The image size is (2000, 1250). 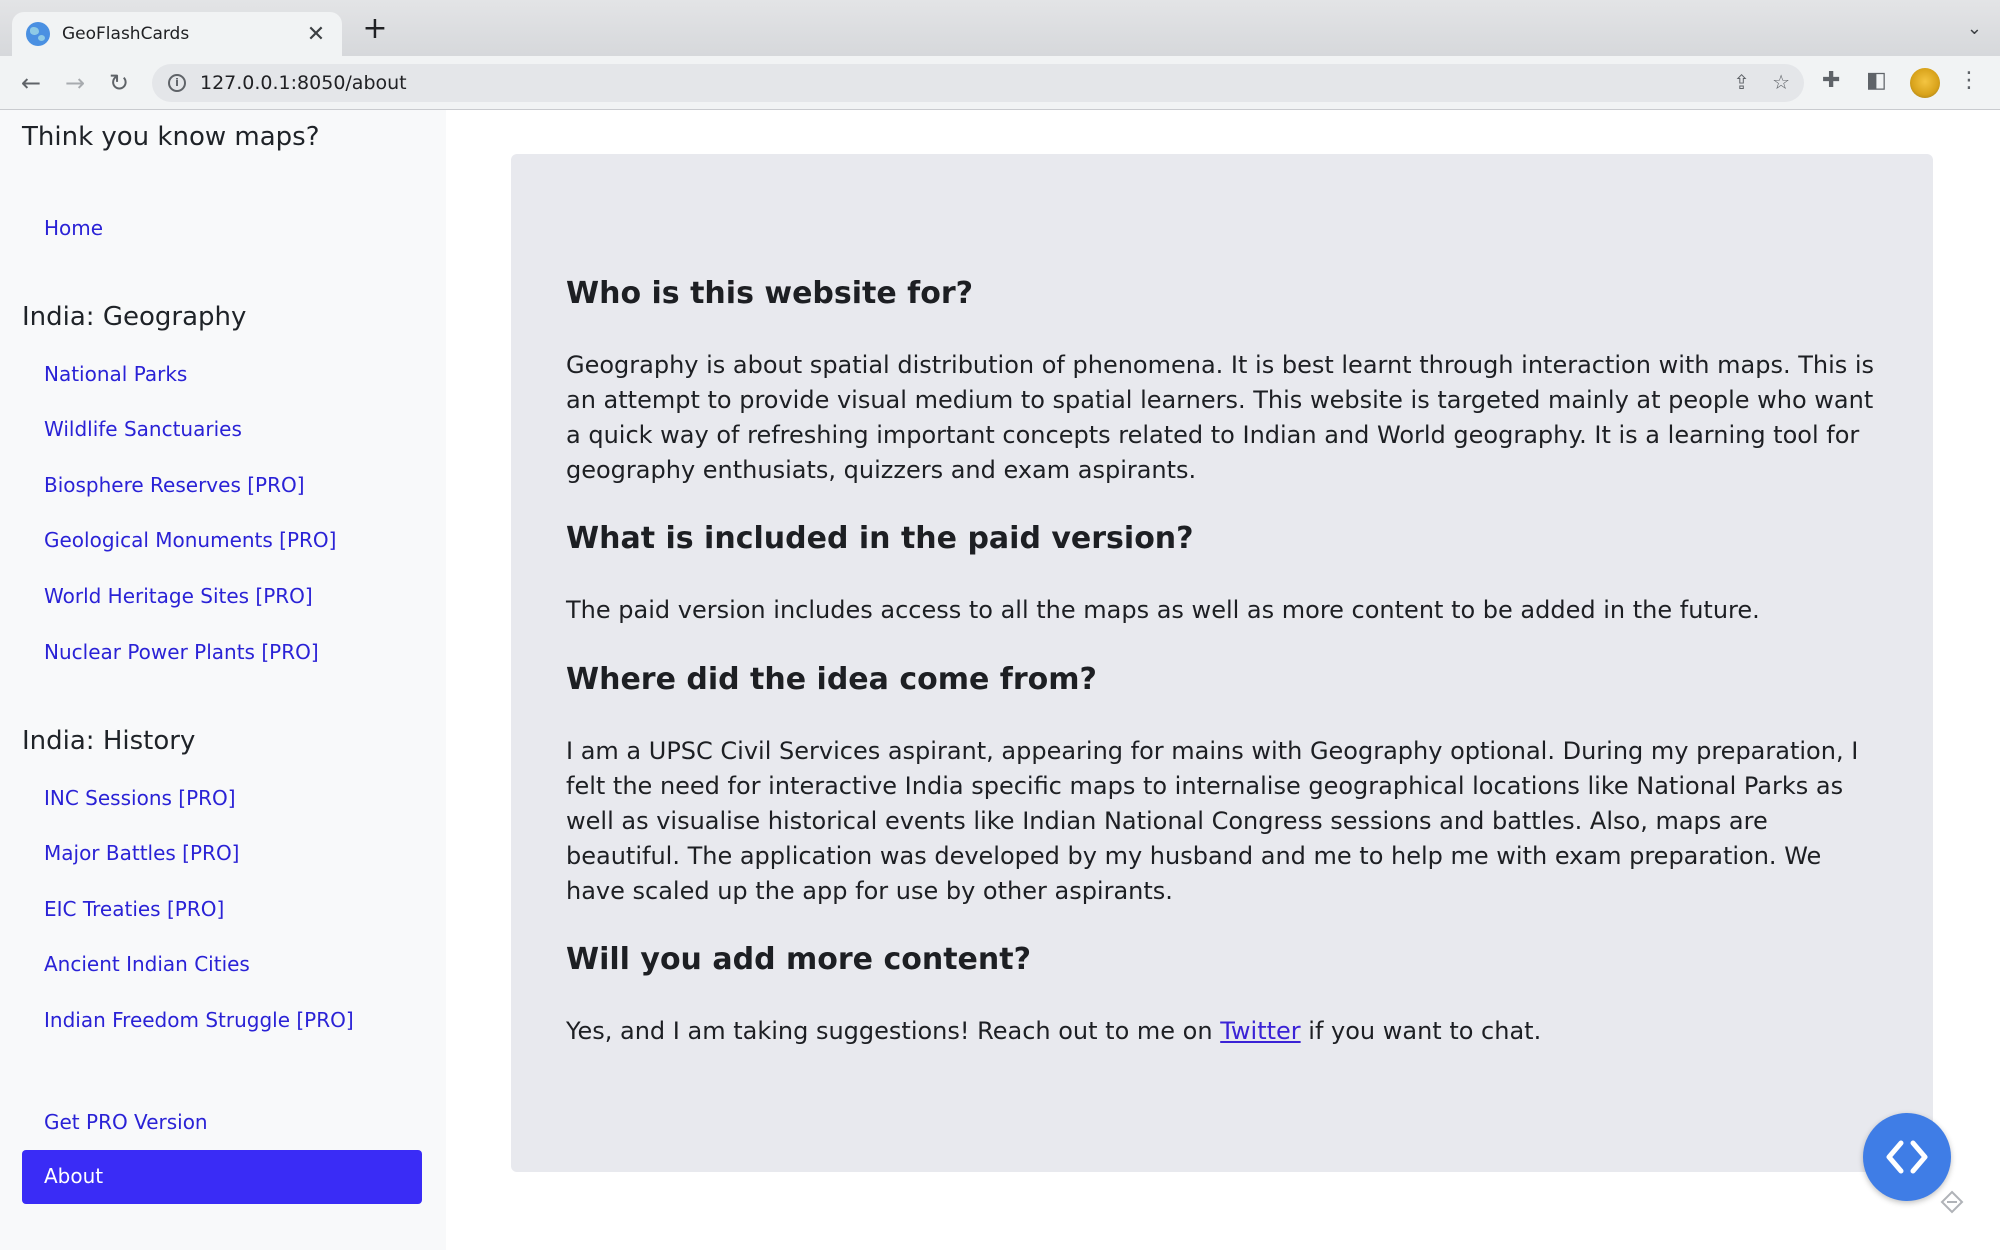 What do you see at coordinates (143, 429) in the screenshot?
I see `sidebar-item-wildlife-sanctuaries: Wildlife Sanctuaries` at bounding box center [143, 429].